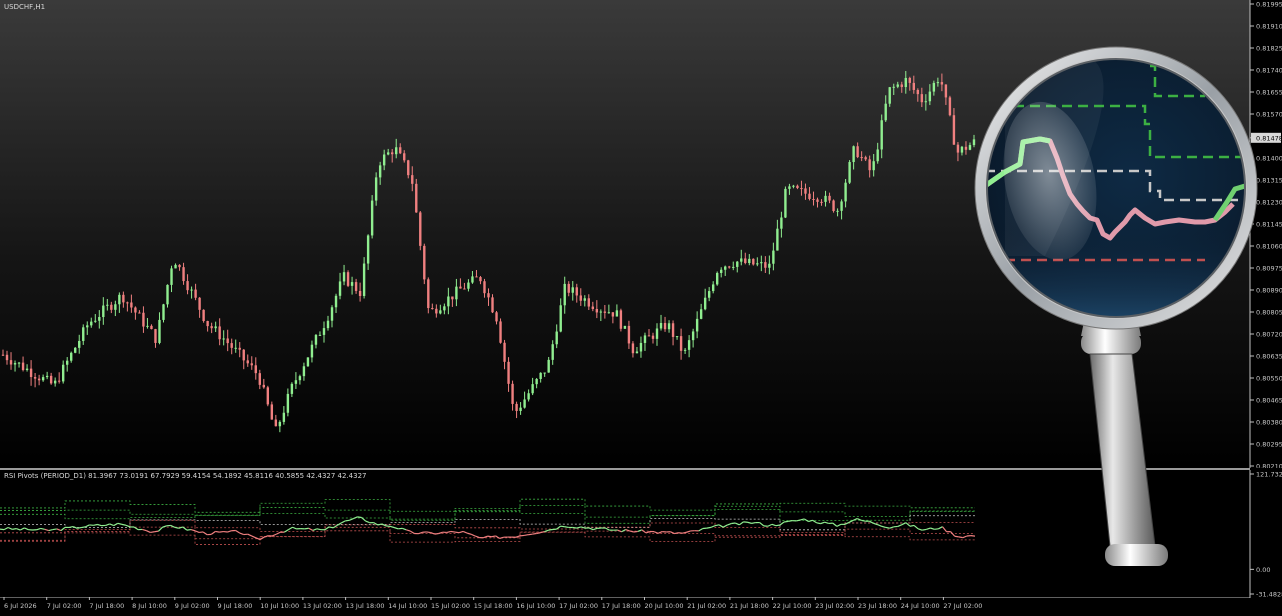 The image size is (1282, 616). I want to click on time-label: 7 Jul 02:00, so click(64, 606).